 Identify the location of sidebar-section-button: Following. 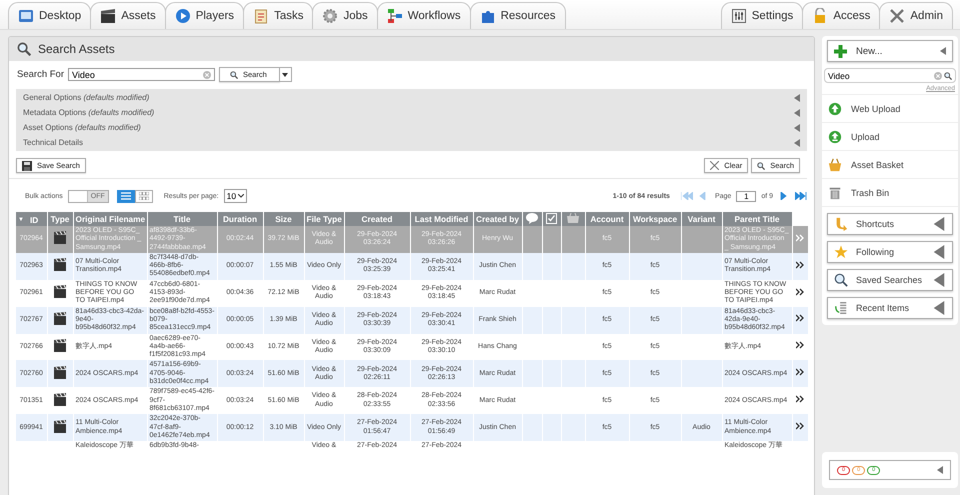
(890, 252).